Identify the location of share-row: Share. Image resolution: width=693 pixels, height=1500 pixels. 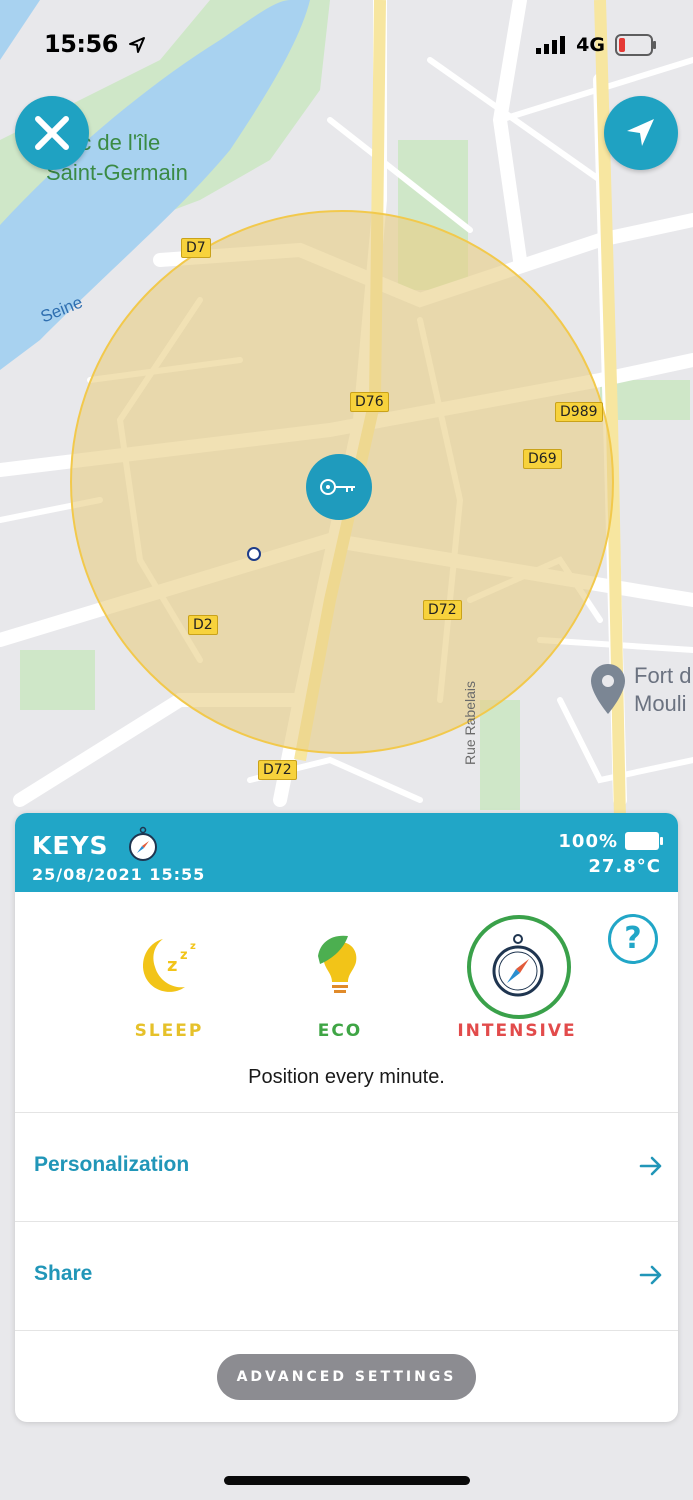
(346, 1275).